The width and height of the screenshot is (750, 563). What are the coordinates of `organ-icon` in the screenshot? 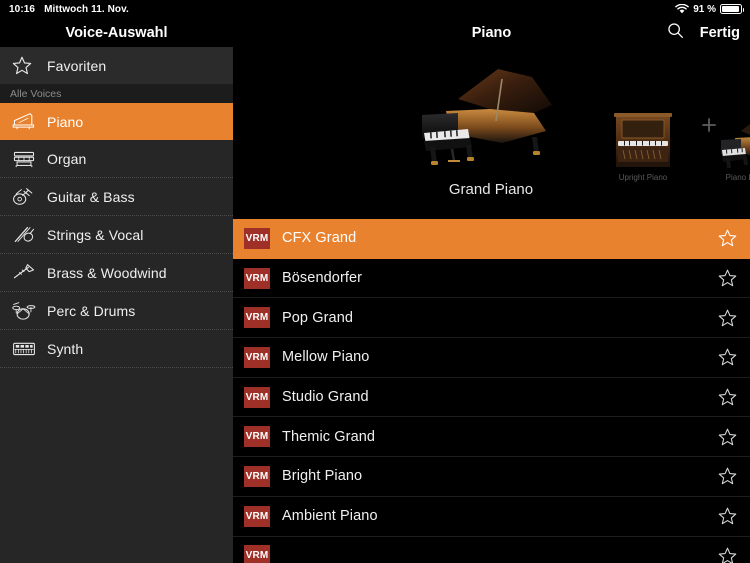 It's located at (27, 158).